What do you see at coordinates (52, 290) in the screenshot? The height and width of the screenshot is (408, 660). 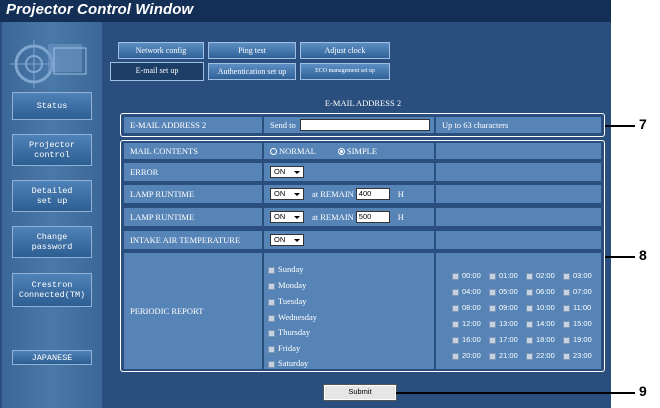 I see `sidebar-item-crestron: Crestron Connected(TM)` at bounding box center [52, 290].